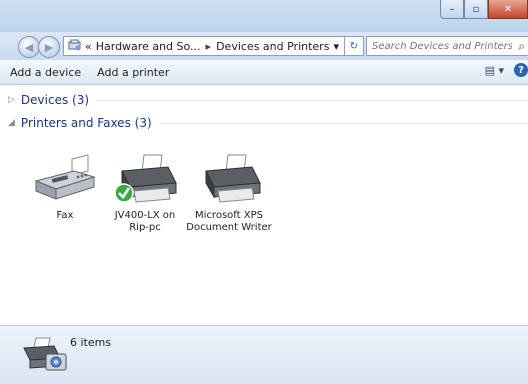  I want to click on back-button: ◀, so click(29, 47).